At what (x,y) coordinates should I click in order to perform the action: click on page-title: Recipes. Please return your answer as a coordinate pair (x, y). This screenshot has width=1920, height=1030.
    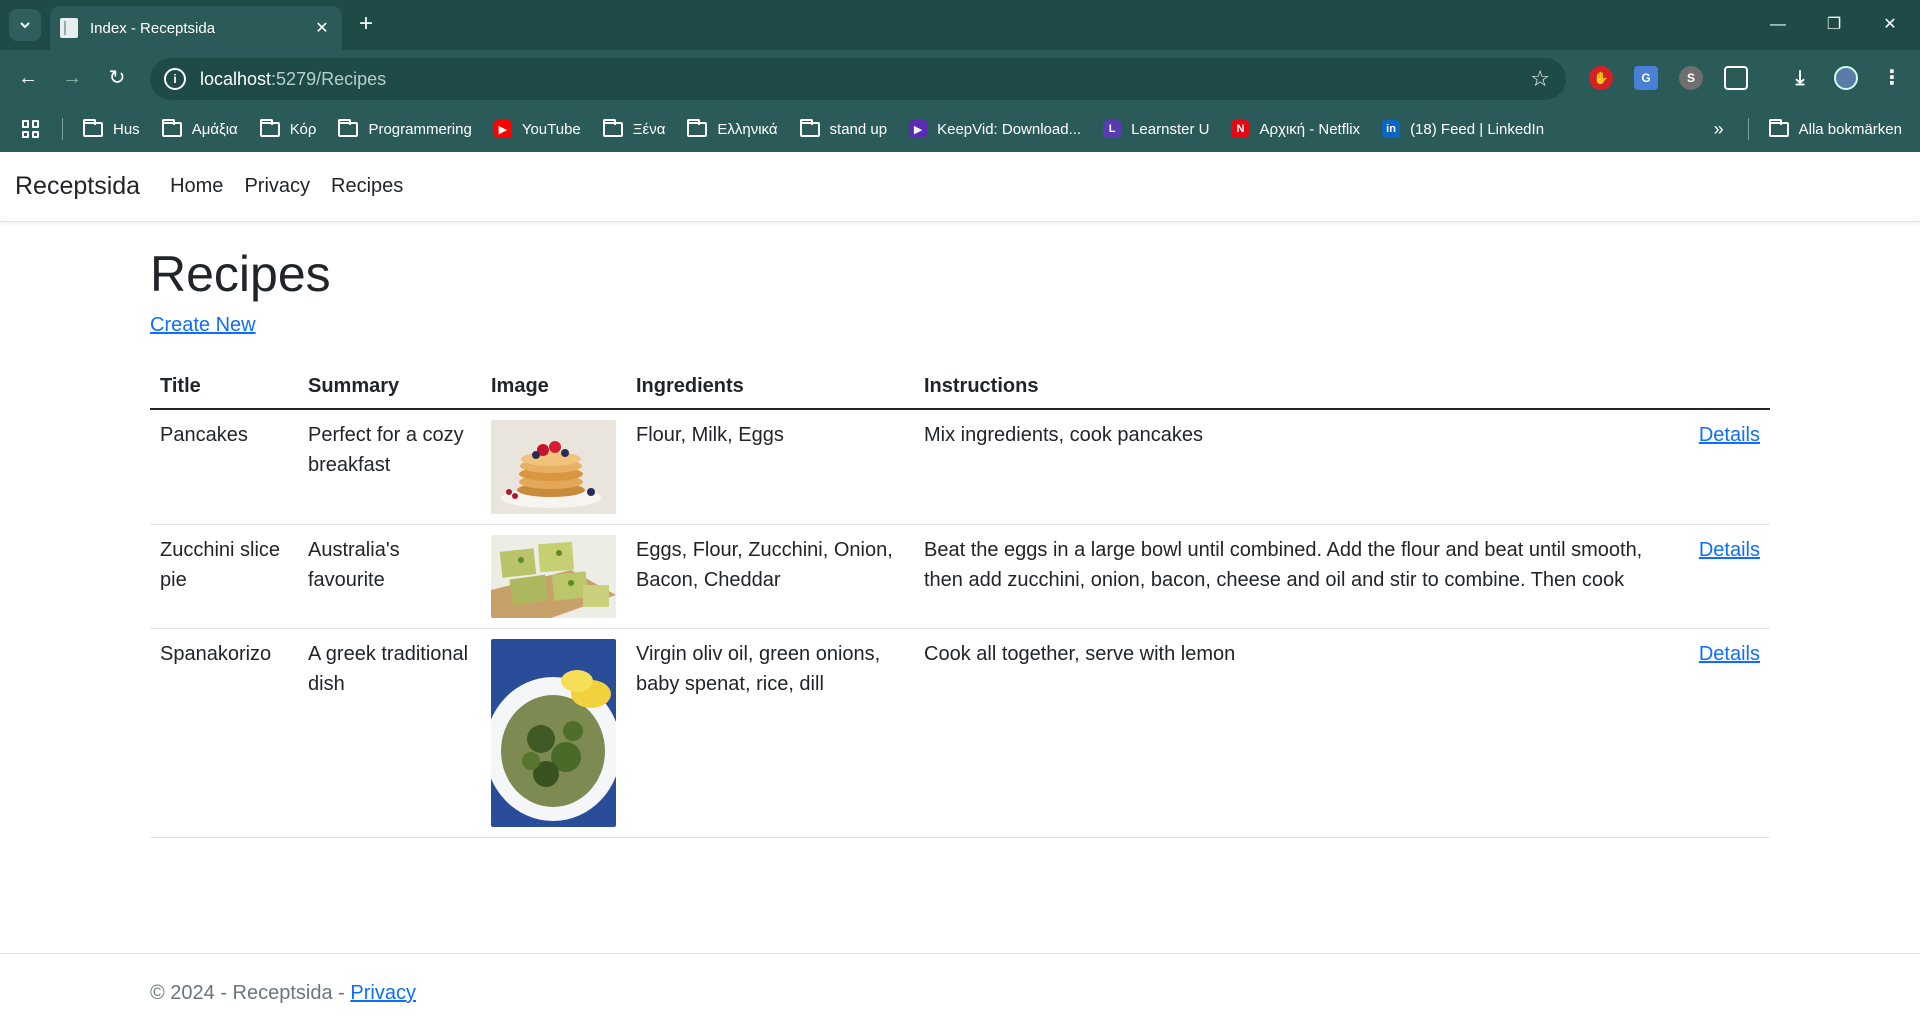
    Looking at the image, I should click on (240, 274).